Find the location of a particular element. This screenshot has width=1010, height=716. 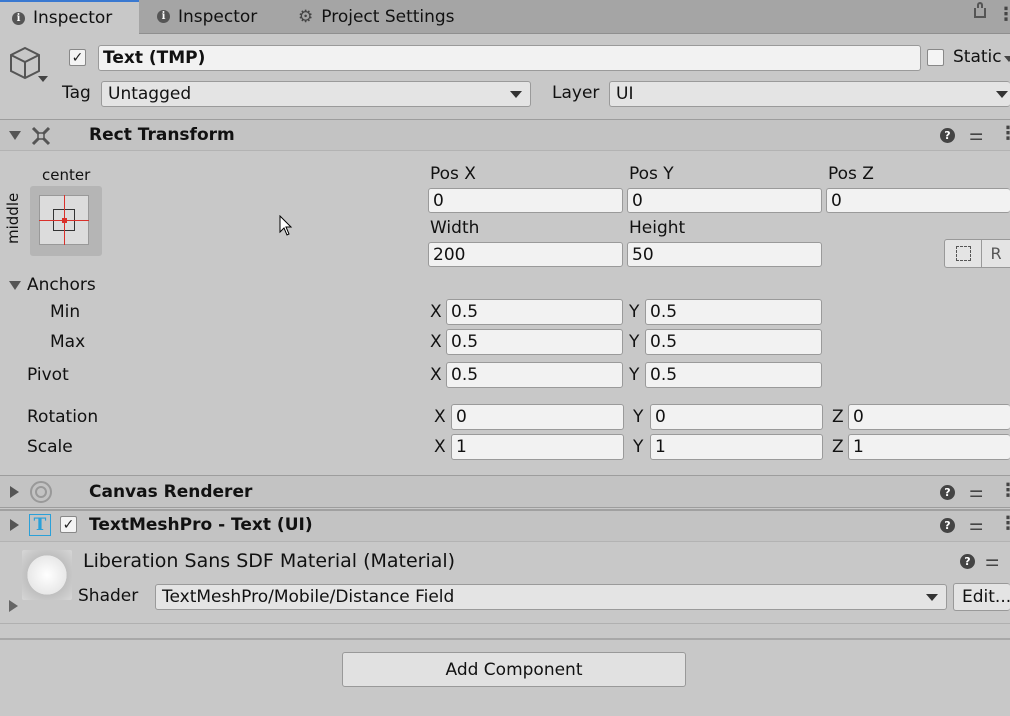

pivot-y-input: 0.5 is located at coordinates (733, 375).